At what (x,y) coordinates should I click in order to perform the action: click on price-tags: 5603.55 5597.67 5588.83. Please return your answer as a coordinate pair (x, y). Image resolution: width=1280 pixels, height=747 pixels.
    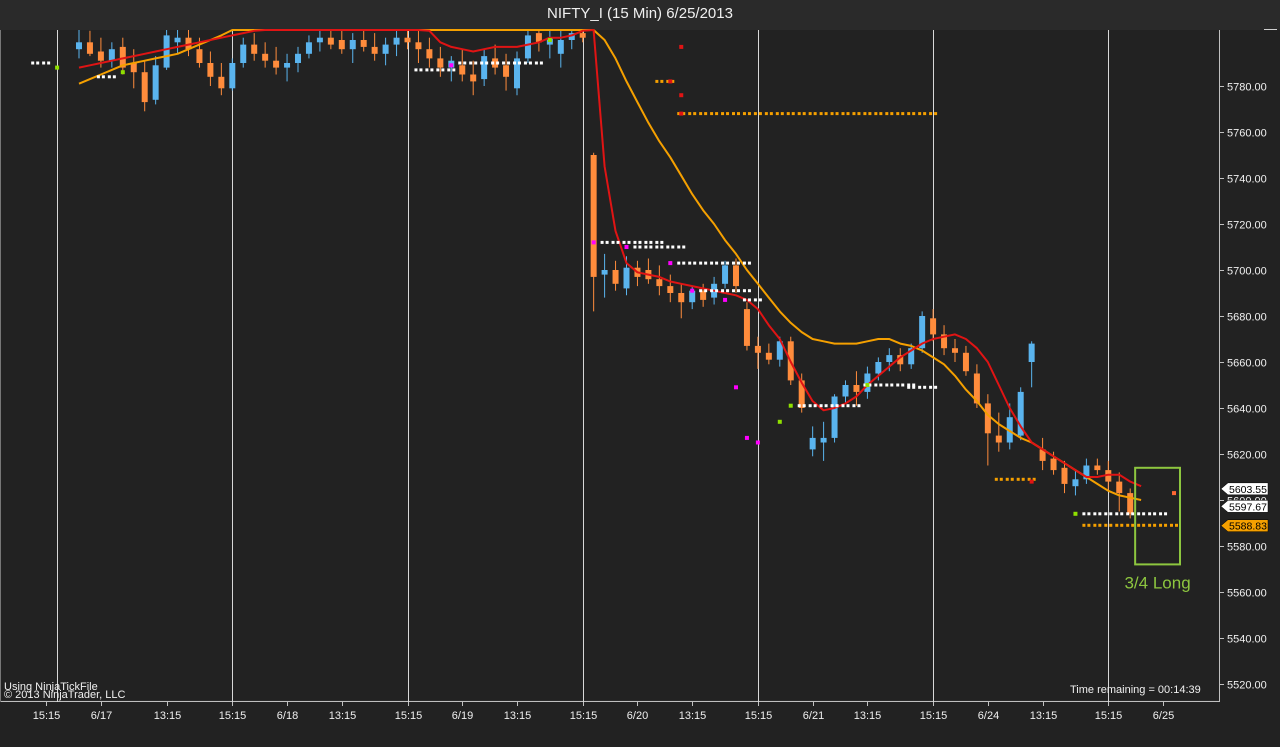
    Looking at the image, I should click on (1244, 507).